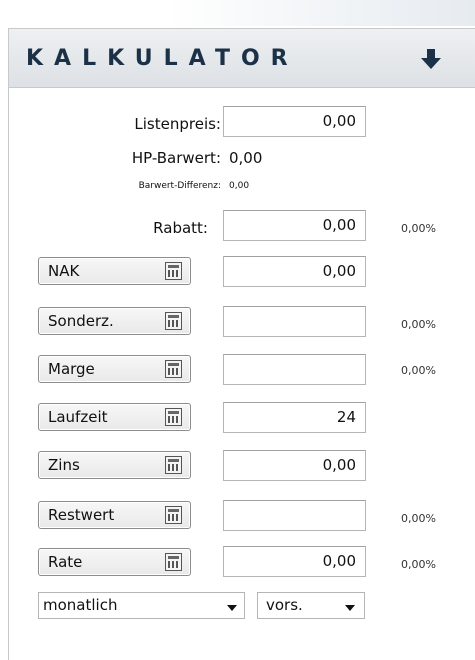  I want to click on rate-button-label: Rate, so click(65, 562).